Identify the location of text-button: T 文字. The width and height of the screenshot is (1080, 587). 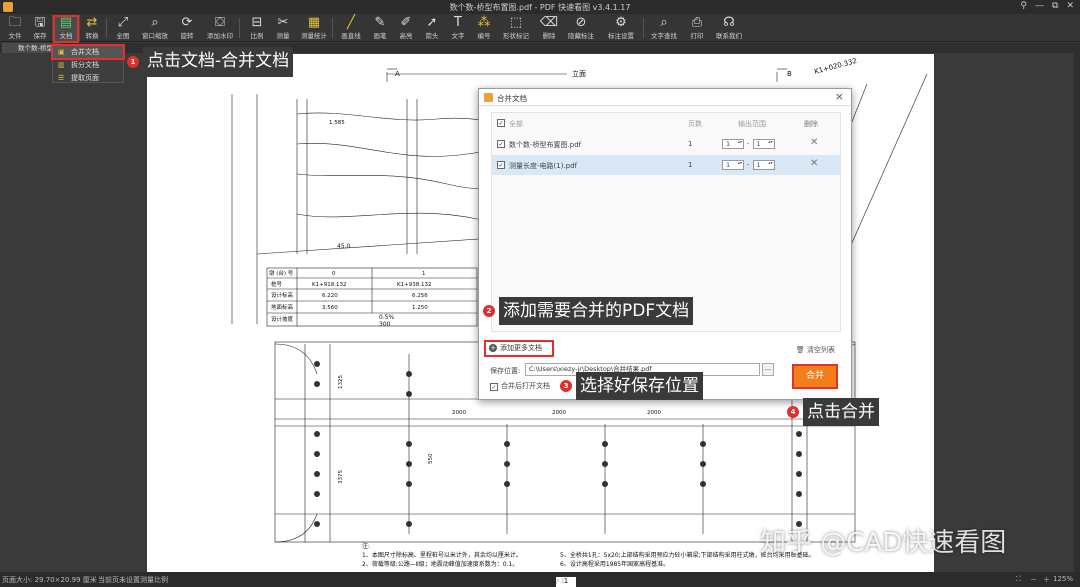
(458, 28).